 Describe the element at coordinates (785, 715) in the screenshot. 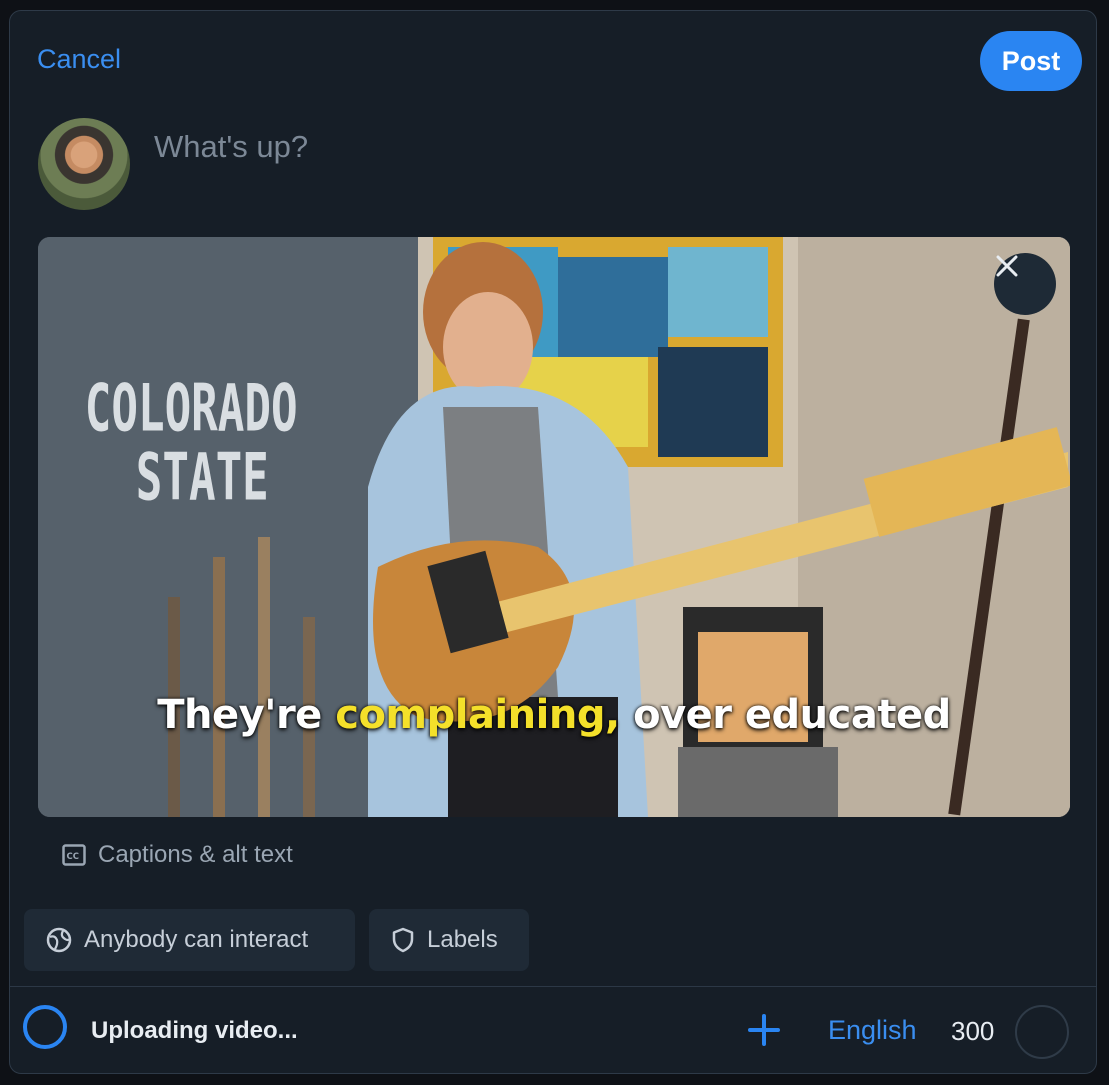

I see `caption-after: over educated` at that location.